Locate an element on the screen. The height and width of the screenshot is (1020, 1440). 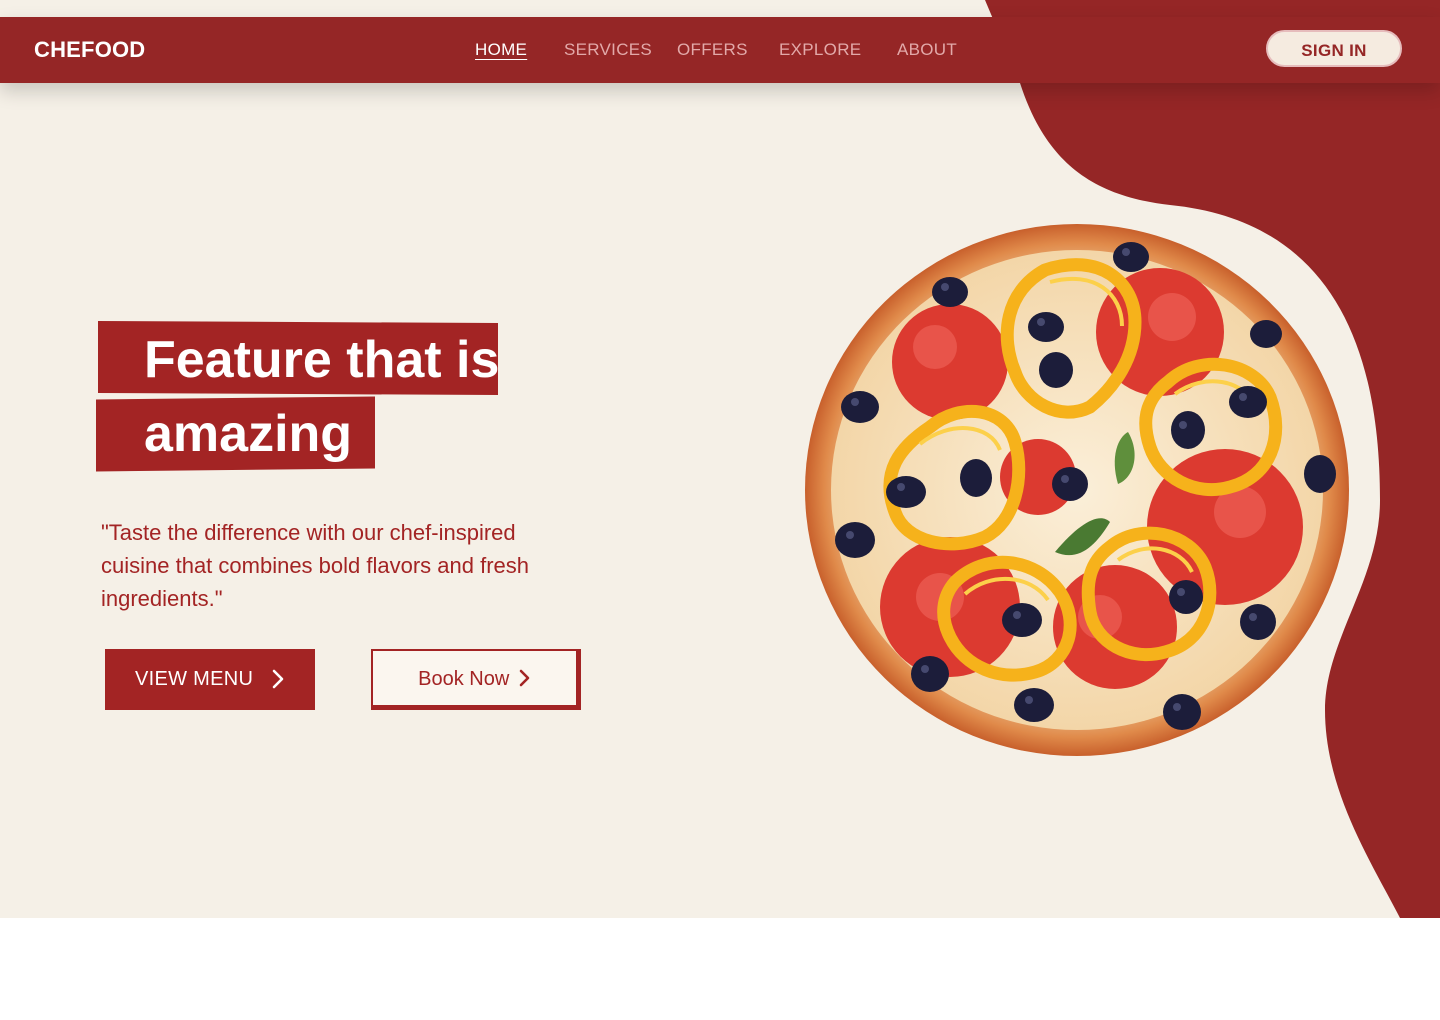
book-now-label: Book Now is located at coordinates (464, 679).